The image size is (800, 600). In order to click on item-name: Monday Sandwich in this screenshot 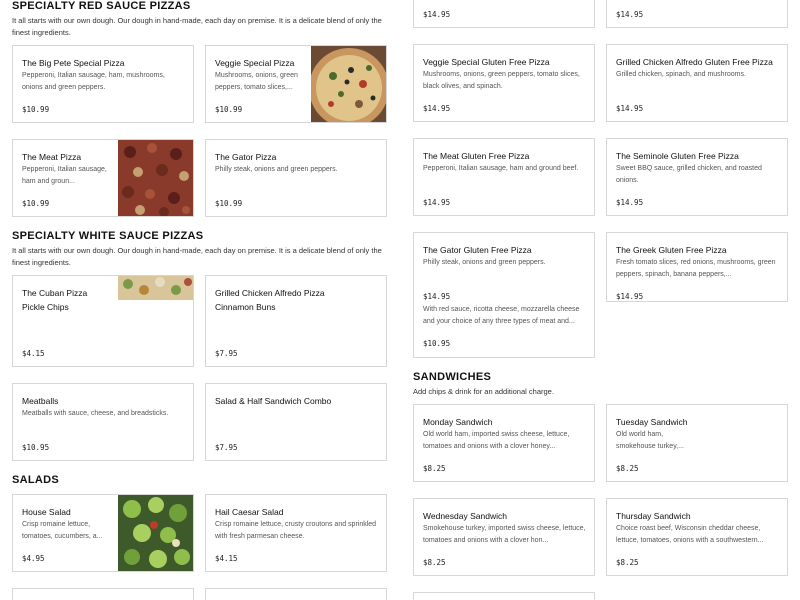, I will do `click(458, 422)`.